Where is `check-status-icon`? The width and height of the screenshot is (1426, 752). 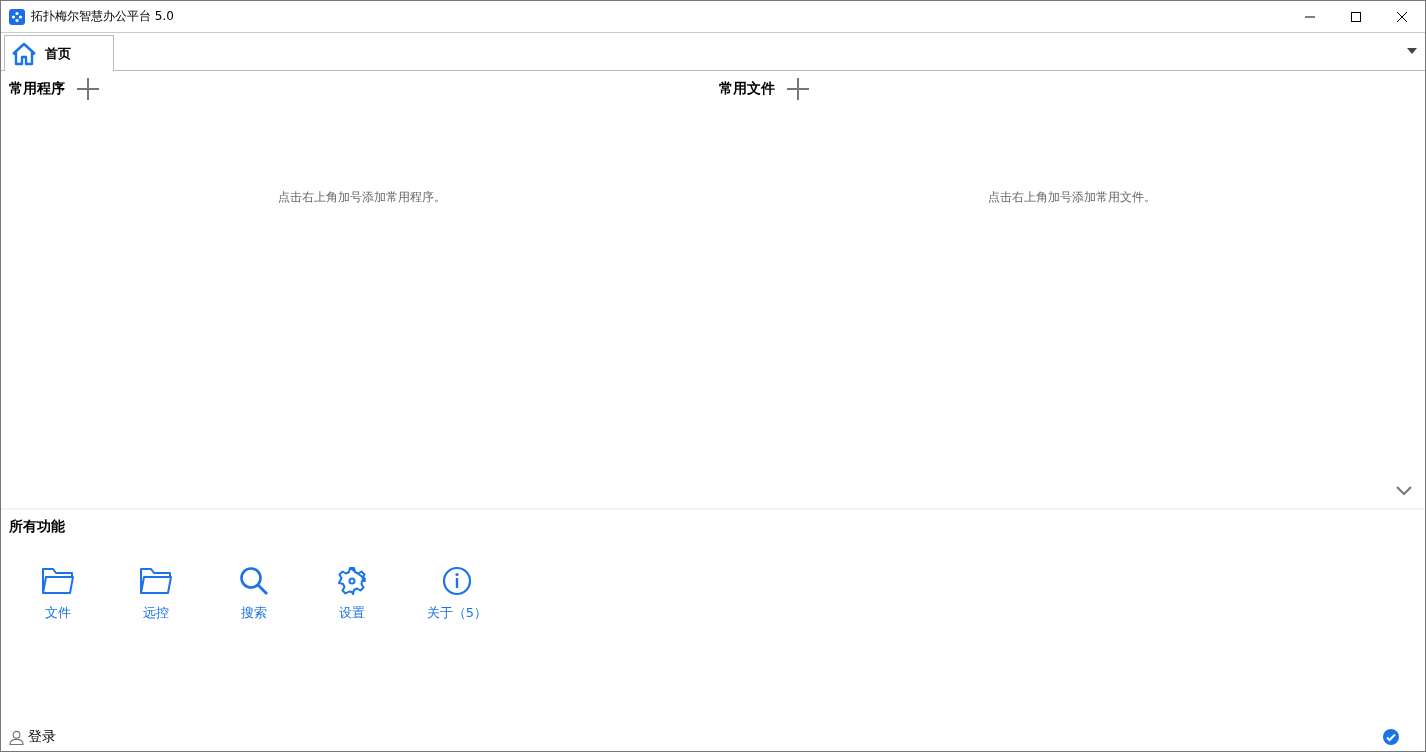
check-status-icon is located at coordinates (1391, 737).